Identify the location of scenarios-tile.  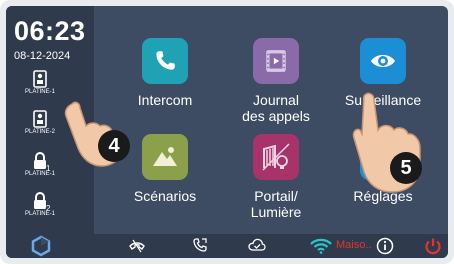
(165, 157).